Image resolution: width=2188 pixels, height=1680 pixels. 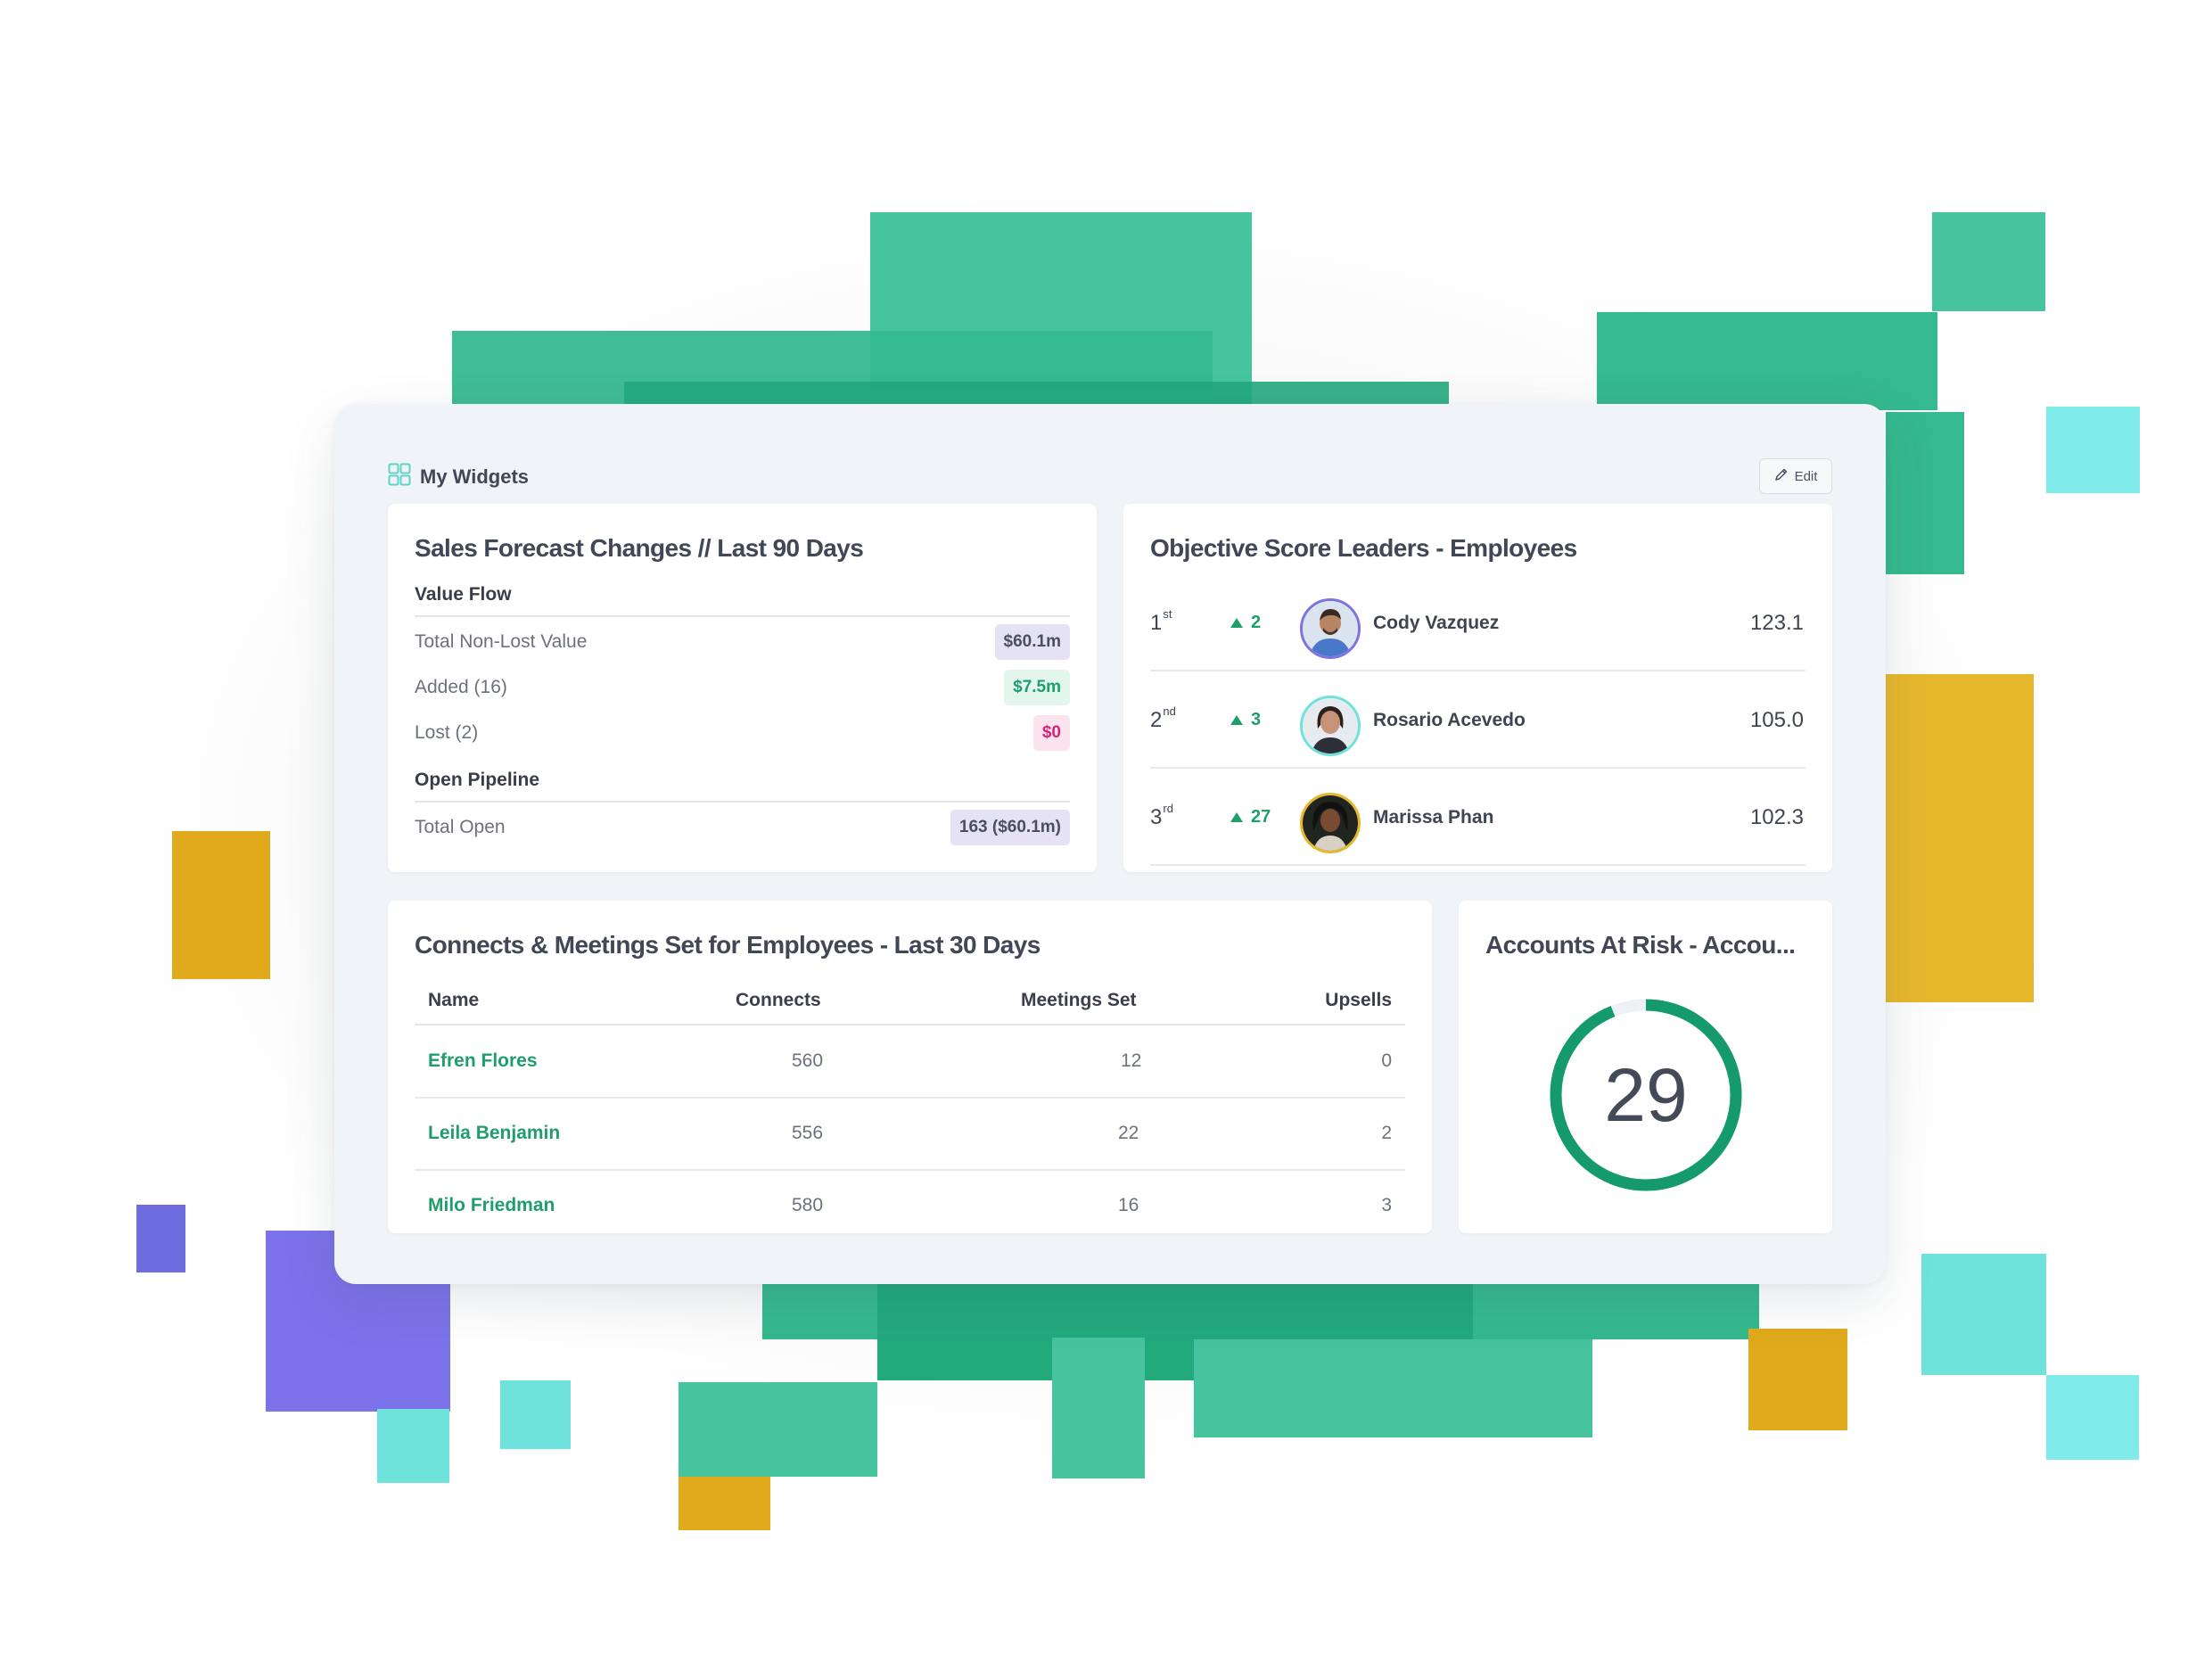 What do you see at coordinates (1776, 623) in the screenshot?
I see `score-value: 123.1` at bounding box center [1776, 623].